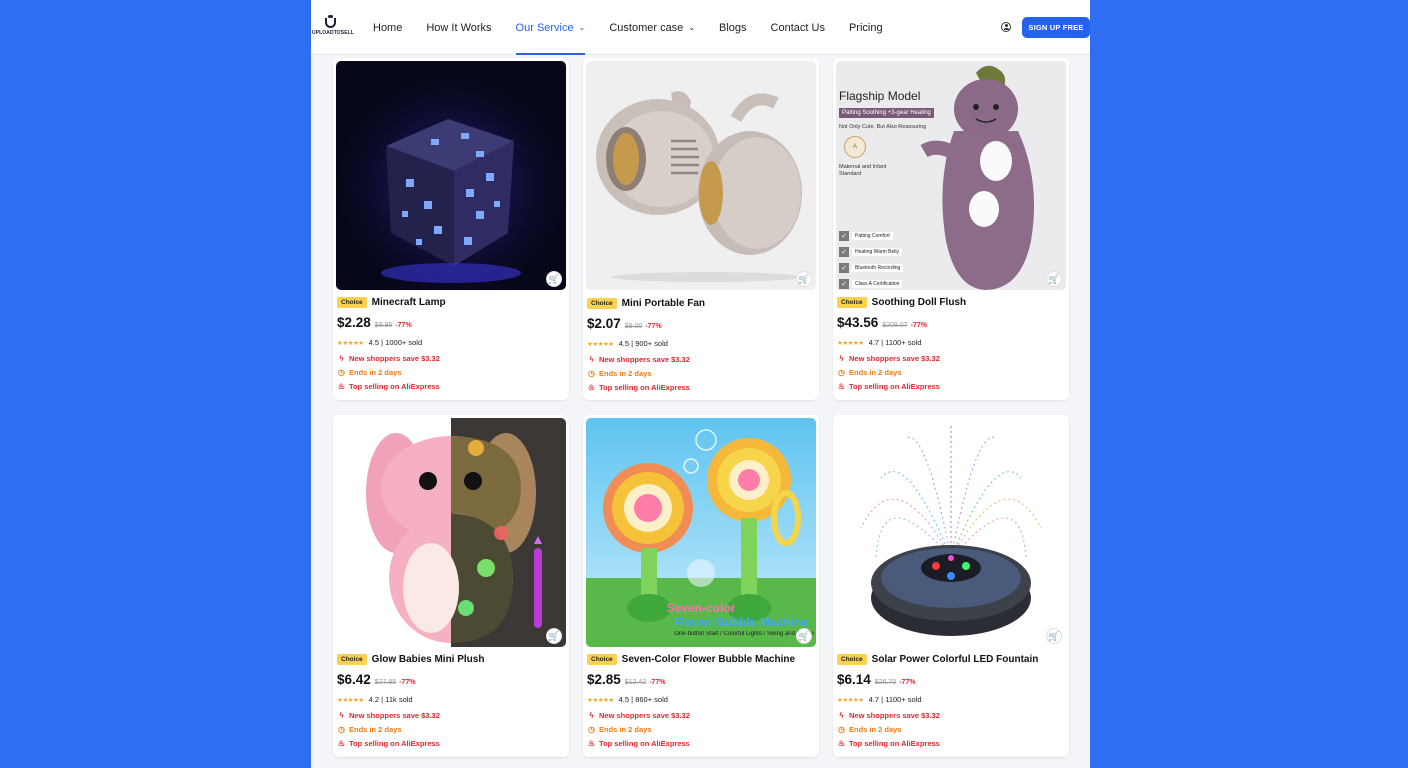 This screenshot has height=768, width=1408. Describe the element at coordinates (633, 326) in the screenshot. I see `original-price: $9.00` at that location.